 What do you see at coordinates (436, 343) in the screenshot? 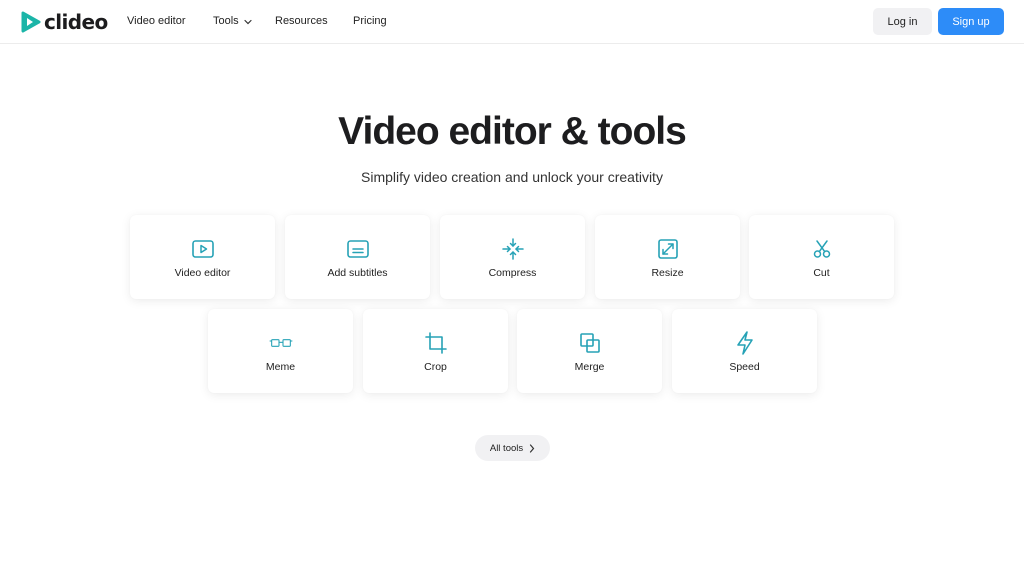
I see `crop-icon` at bounding box center [436, 343].